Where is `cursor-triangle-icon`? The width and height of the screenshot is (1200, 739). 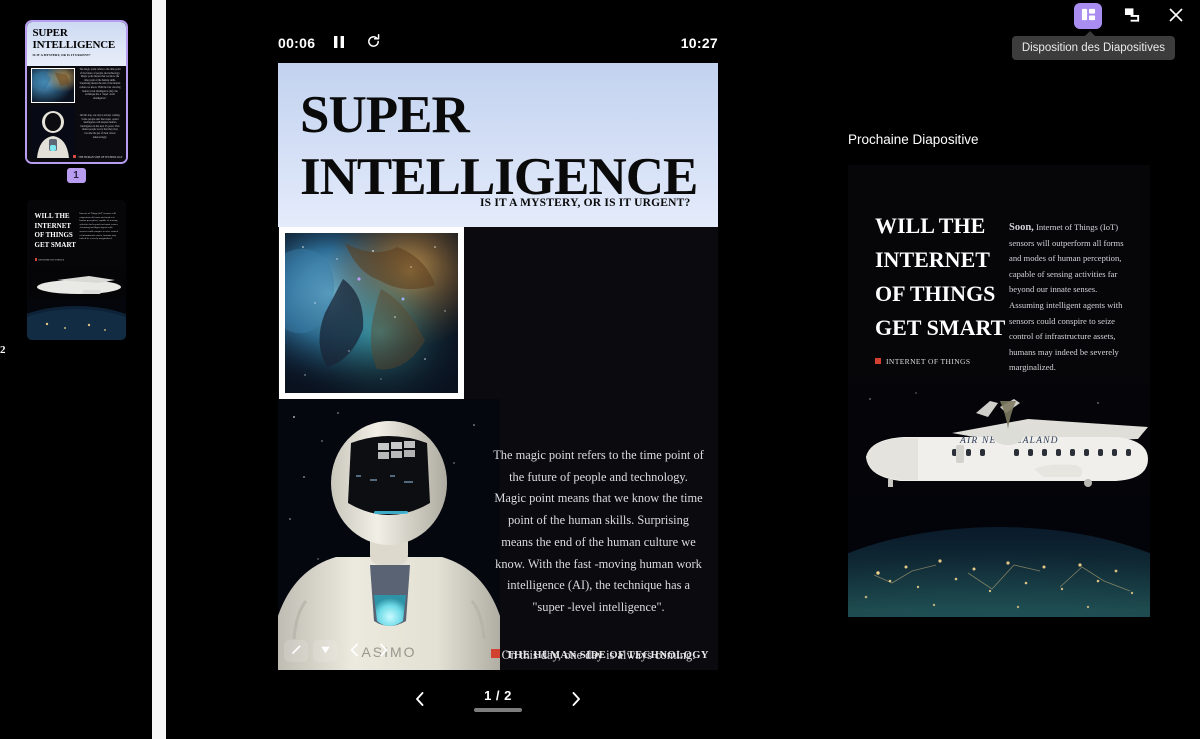 cursor-triangle-icon is located at coordinates (325, 651).